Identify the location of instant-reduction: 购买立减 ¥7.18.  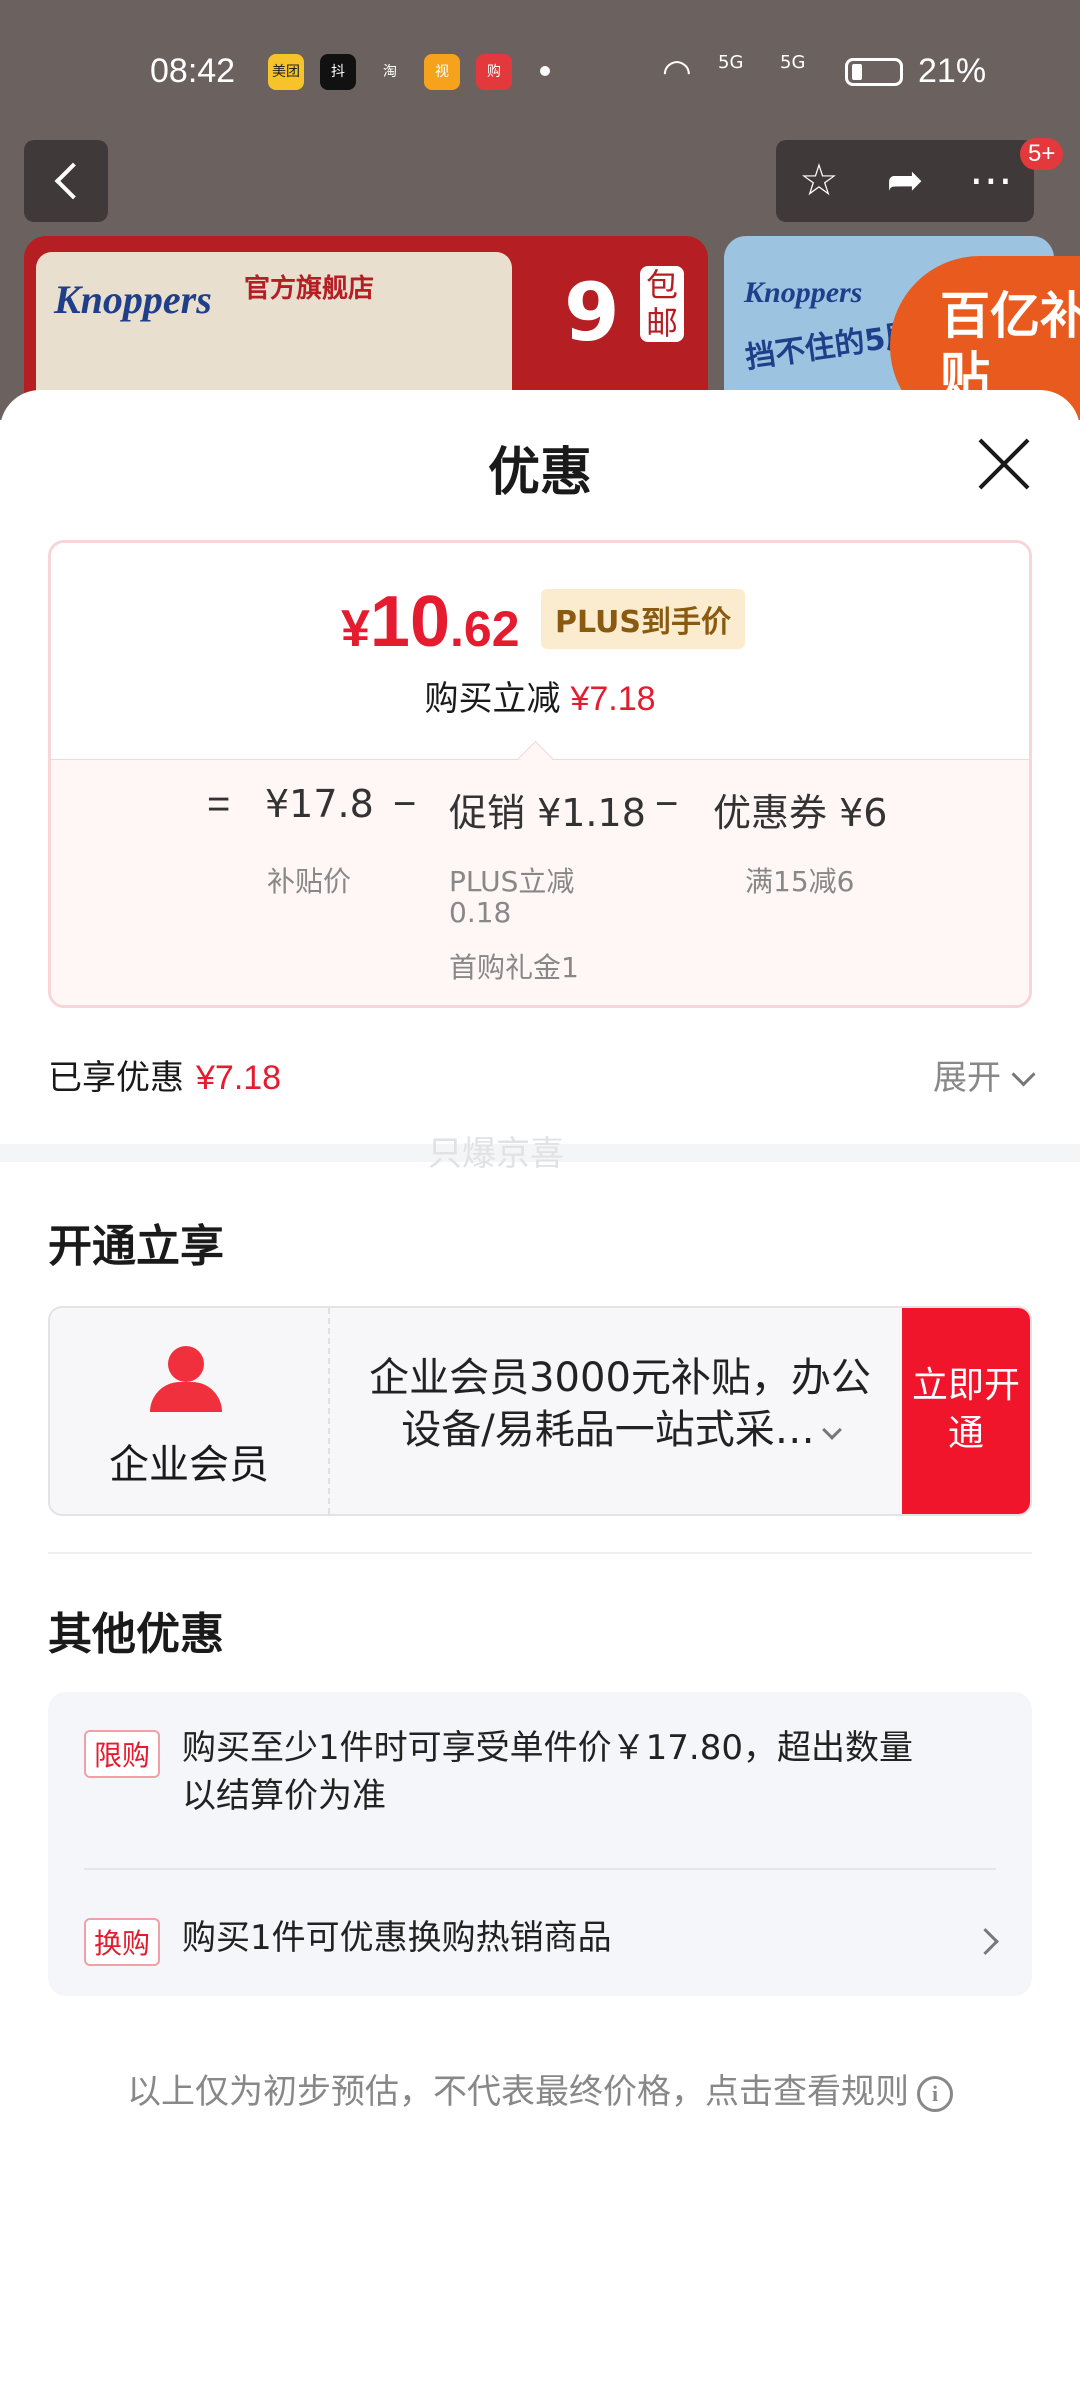
(540, 695).